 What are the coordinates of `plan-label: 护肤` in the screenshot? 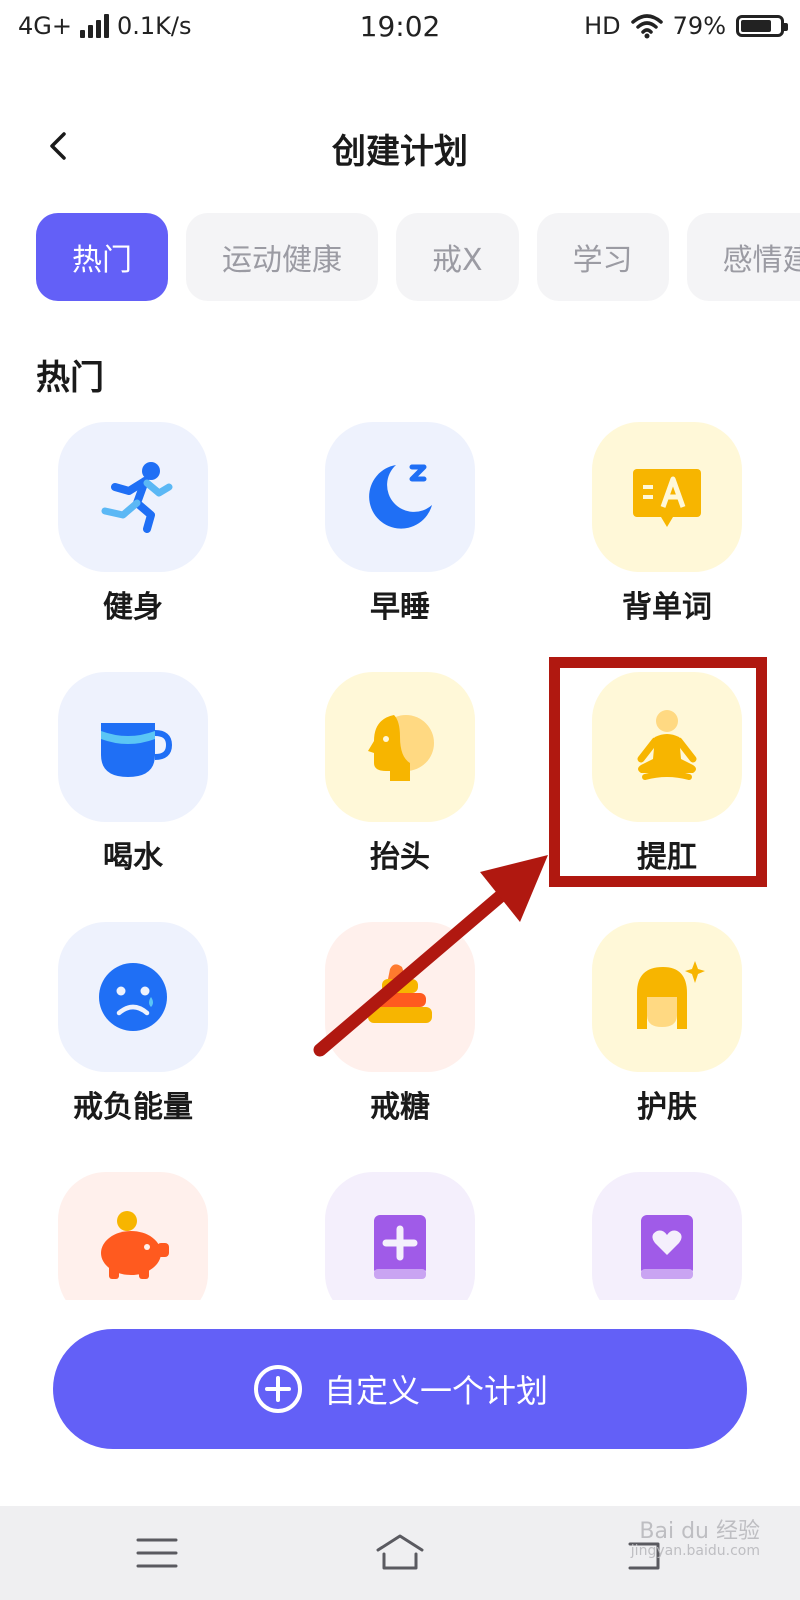 It's located at (667, 1107).